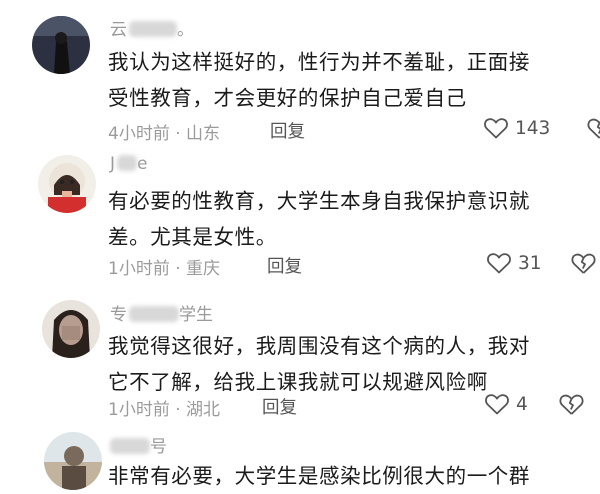 The image size is (600, 494). I want to click on comment-line: 受性教育，才会更好的保护自己爱自己, so click(287, 98).